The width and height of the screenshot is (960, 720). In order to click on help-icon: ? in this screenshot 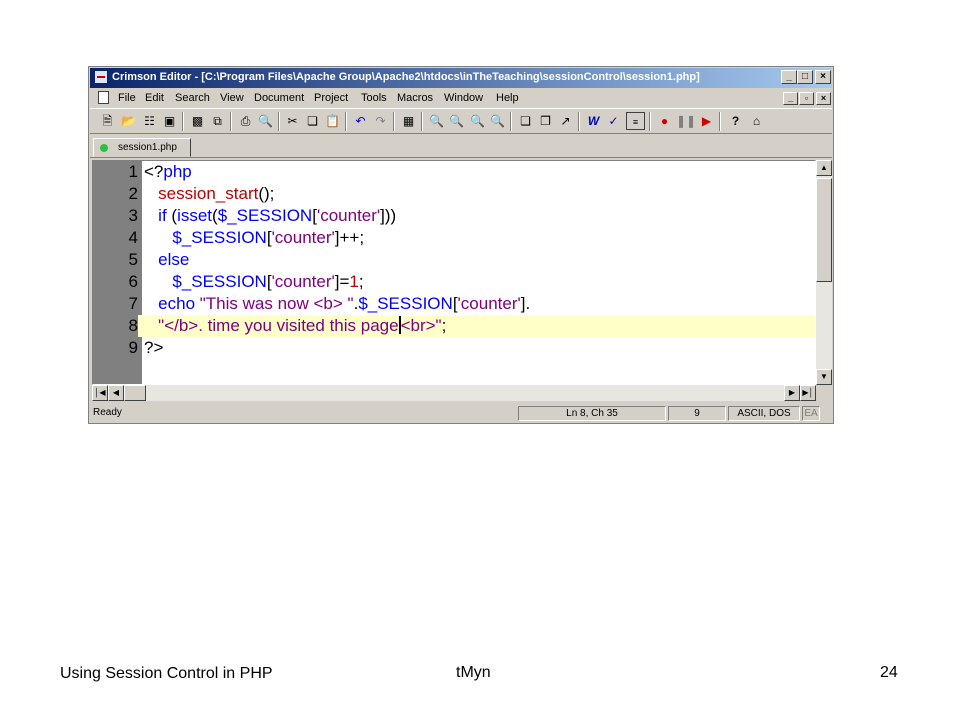, I will do `click(735, 121)`.